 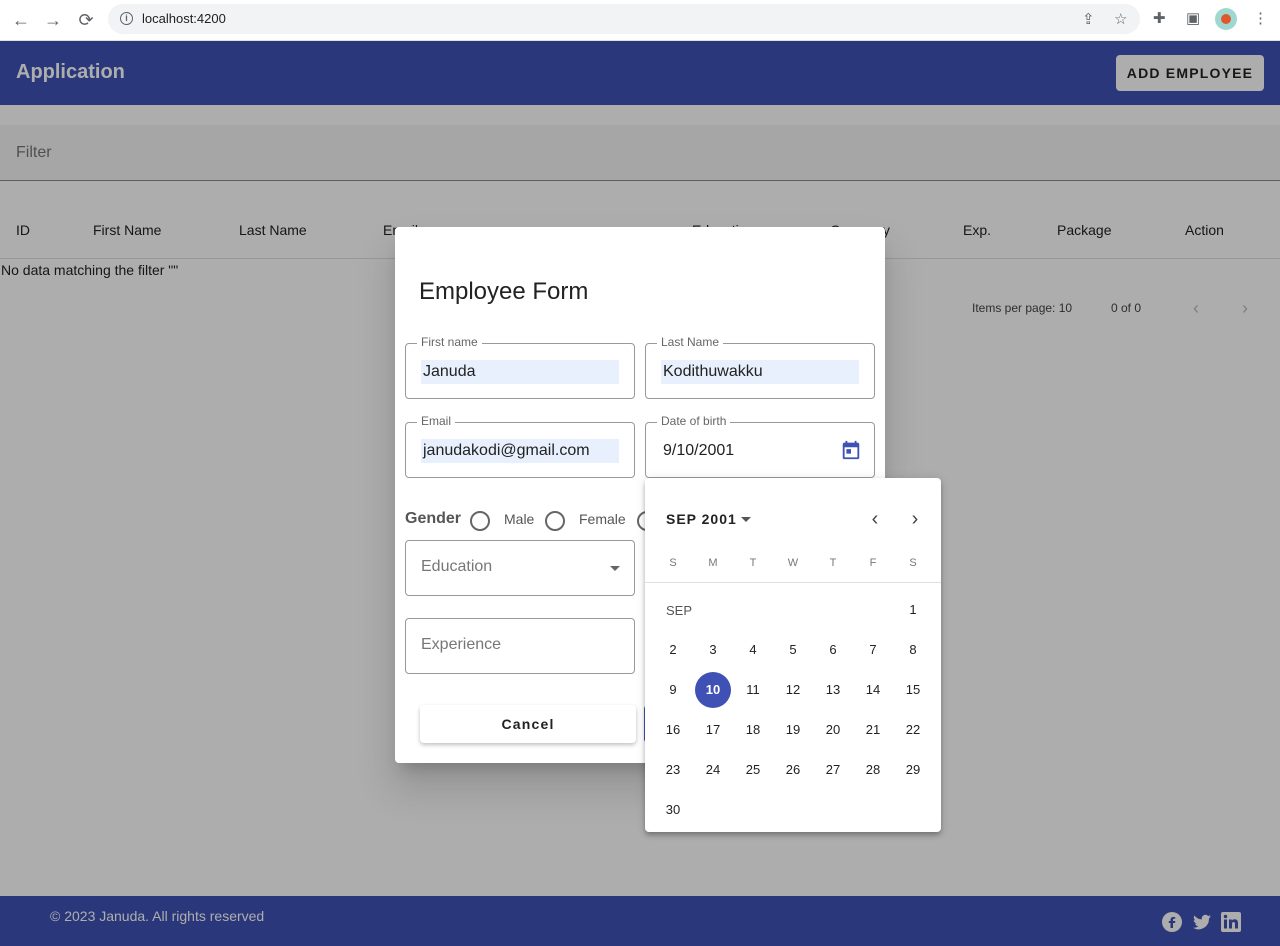 I want to click on calendar-day: 7, so click(x=873, y=650).